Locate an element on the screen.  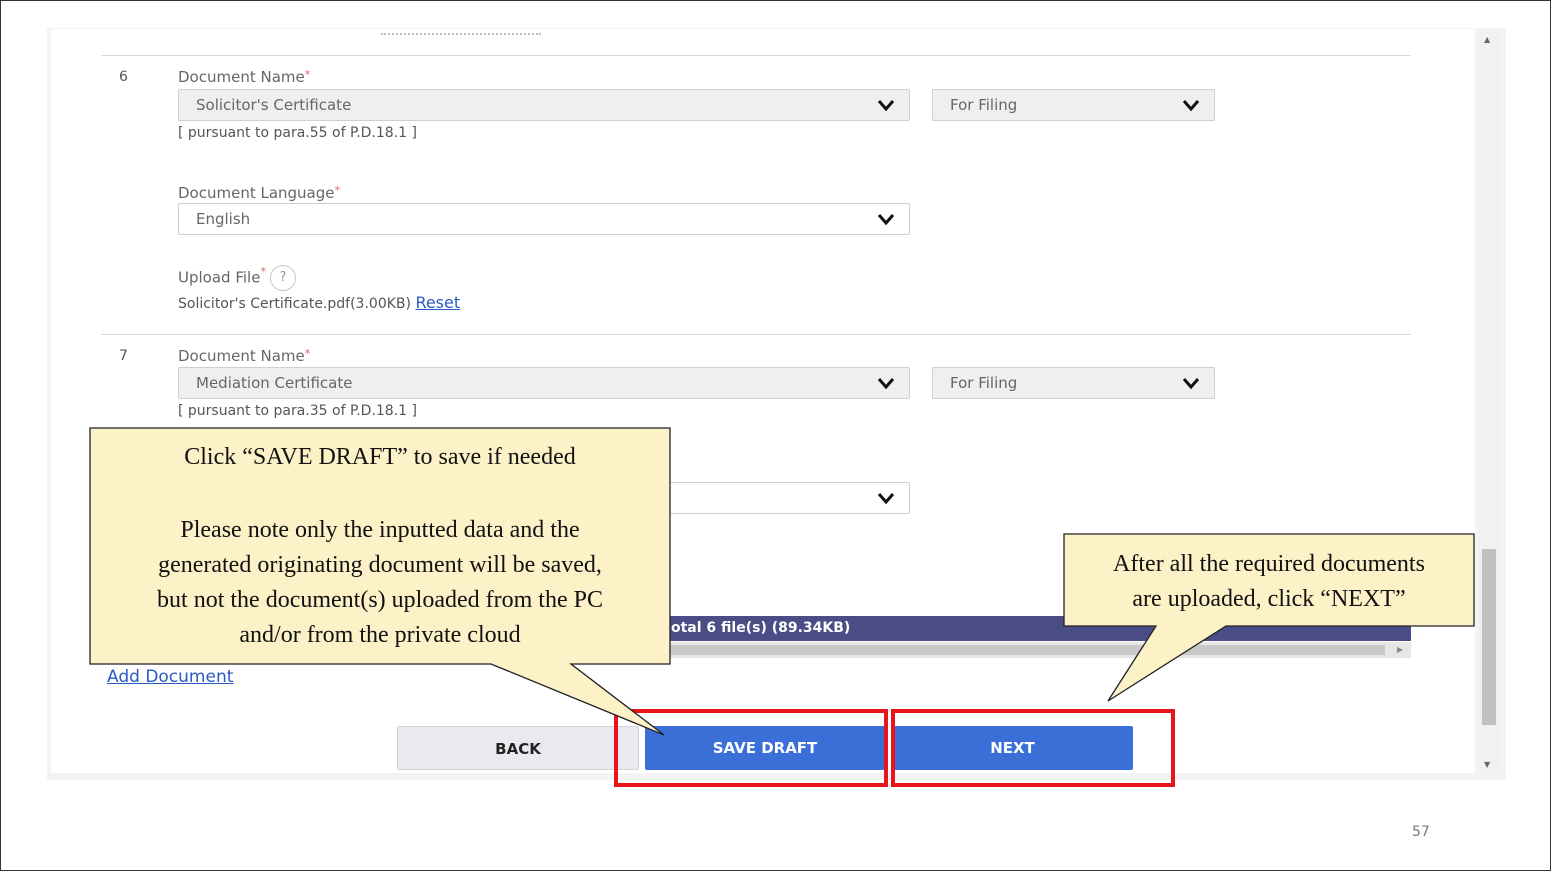
save-callout-line: and/or from the private cloud is located at coordinates (380, 635).